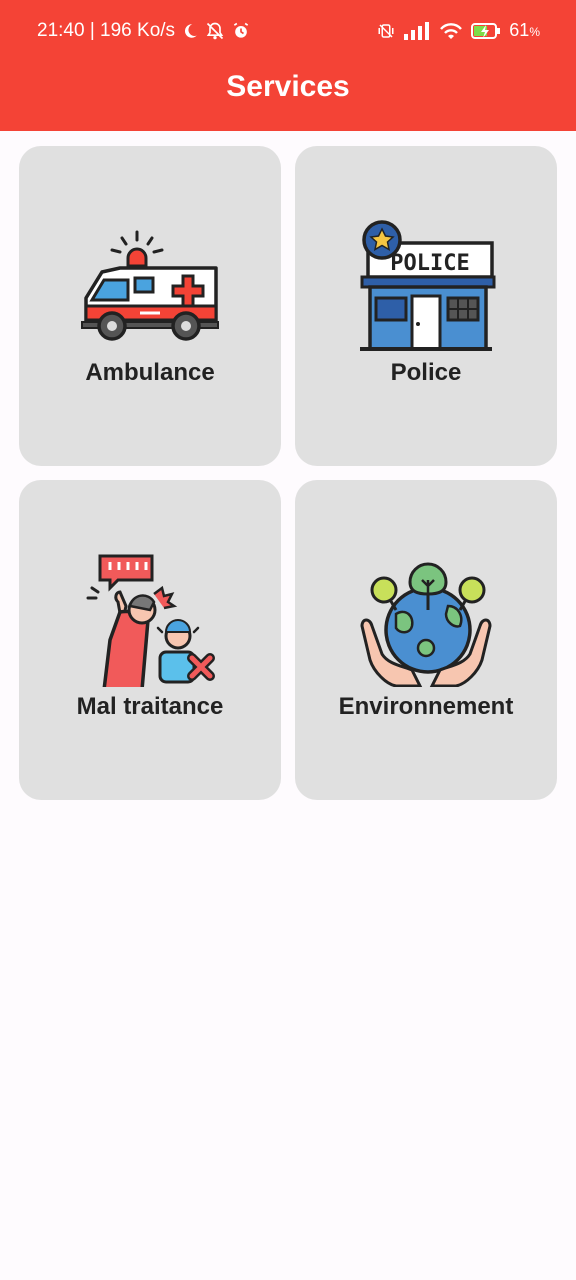 The height and width of the screenshot is (1280, 576). I want to click on service-card-ambulance: Ambulance, so click(150, 306).